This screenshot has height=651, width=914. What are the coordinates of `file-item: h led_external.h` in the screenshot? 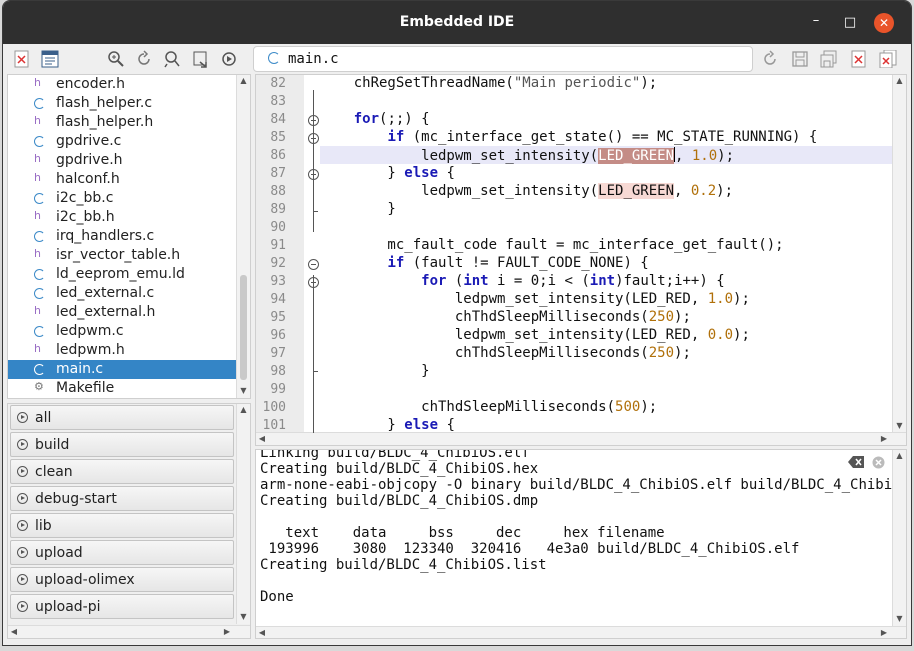 It's located at (122, 312).